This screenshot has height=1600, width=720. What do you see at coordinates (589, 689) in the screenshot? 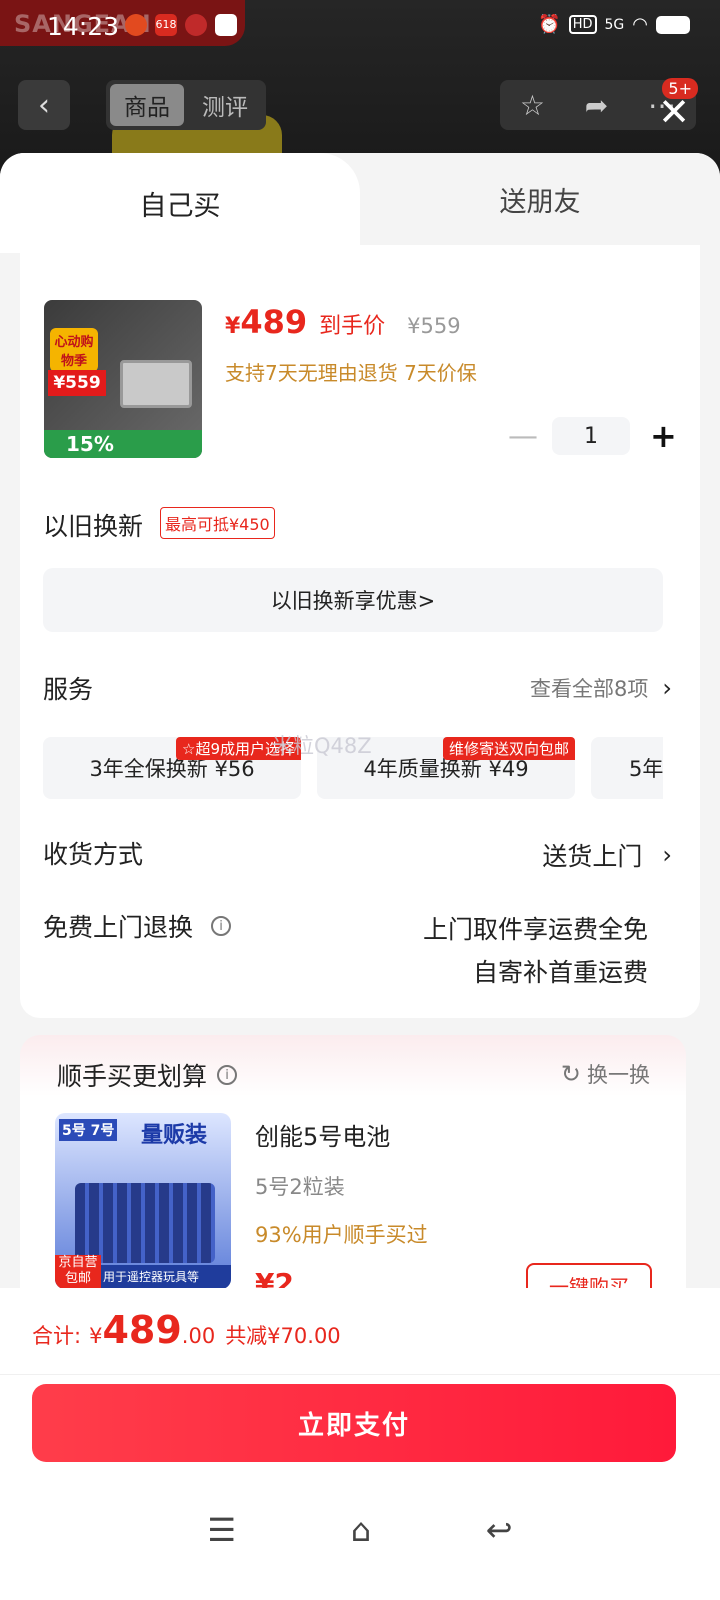
I see `services-view-all-label: 查看全部8项` at bounding box center [589, 689].